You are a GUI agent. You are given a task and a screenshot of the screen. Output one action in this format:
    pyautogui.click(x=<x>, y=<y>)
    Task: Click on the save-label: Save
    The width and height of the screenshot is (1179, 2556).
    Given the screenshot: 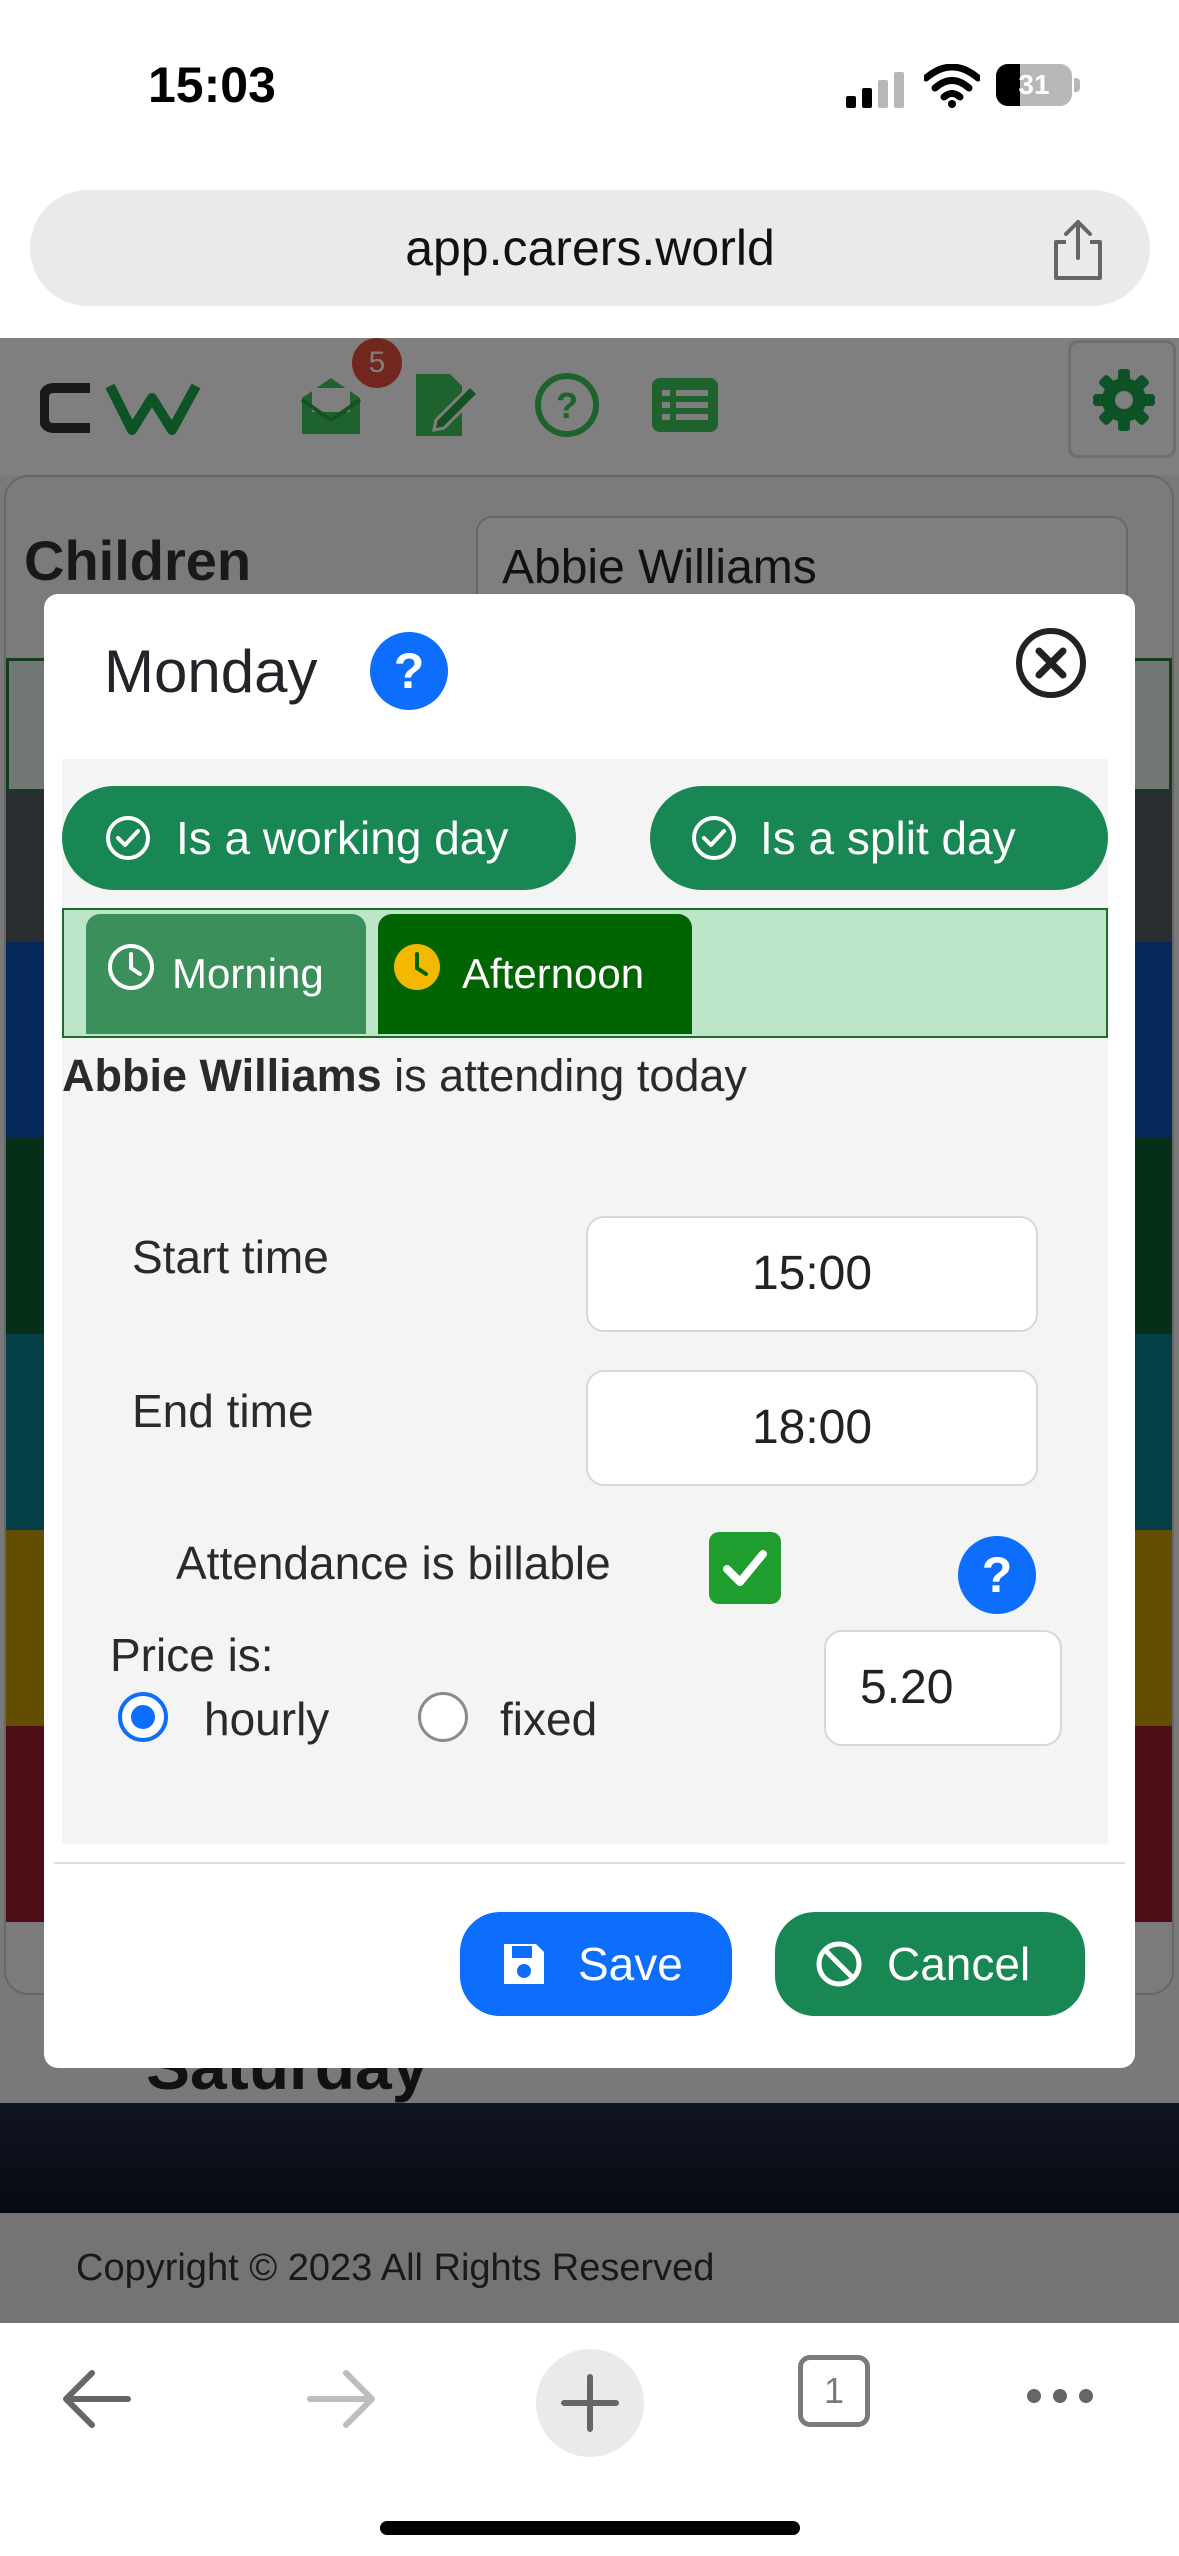 What is the action you would take?
    pyautogui.click(x=630, y=1964)
    